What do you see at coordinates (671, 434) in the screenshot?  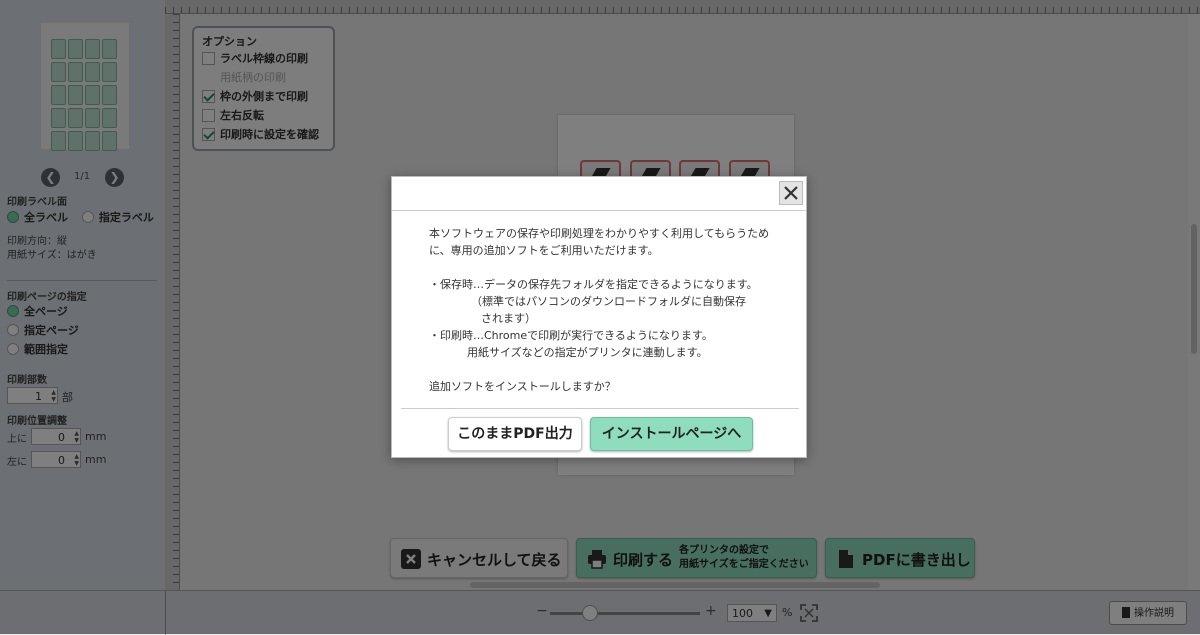 I see `install-page-button: インストールページへ` at bounding box center [671, 434].